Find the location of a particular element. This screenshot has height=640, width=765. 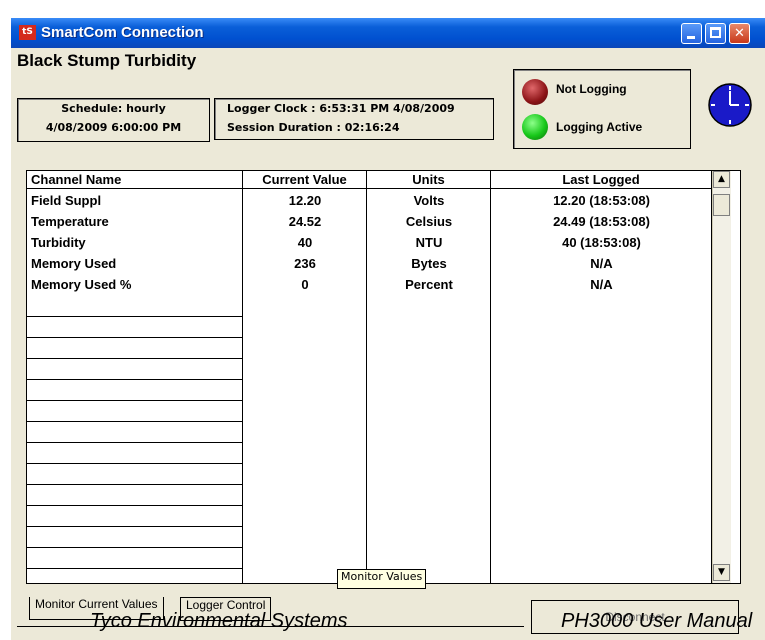

table-cell: 12.20 is located at coordinates (305, 200).